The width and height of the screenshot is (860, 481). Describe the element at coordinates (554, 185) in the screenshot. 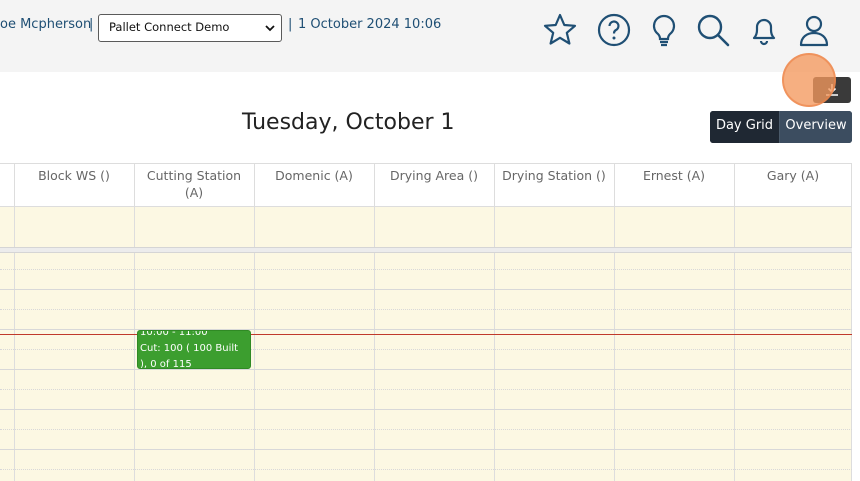

I see `column-header-drying-station: Drying Station ()` at that location.